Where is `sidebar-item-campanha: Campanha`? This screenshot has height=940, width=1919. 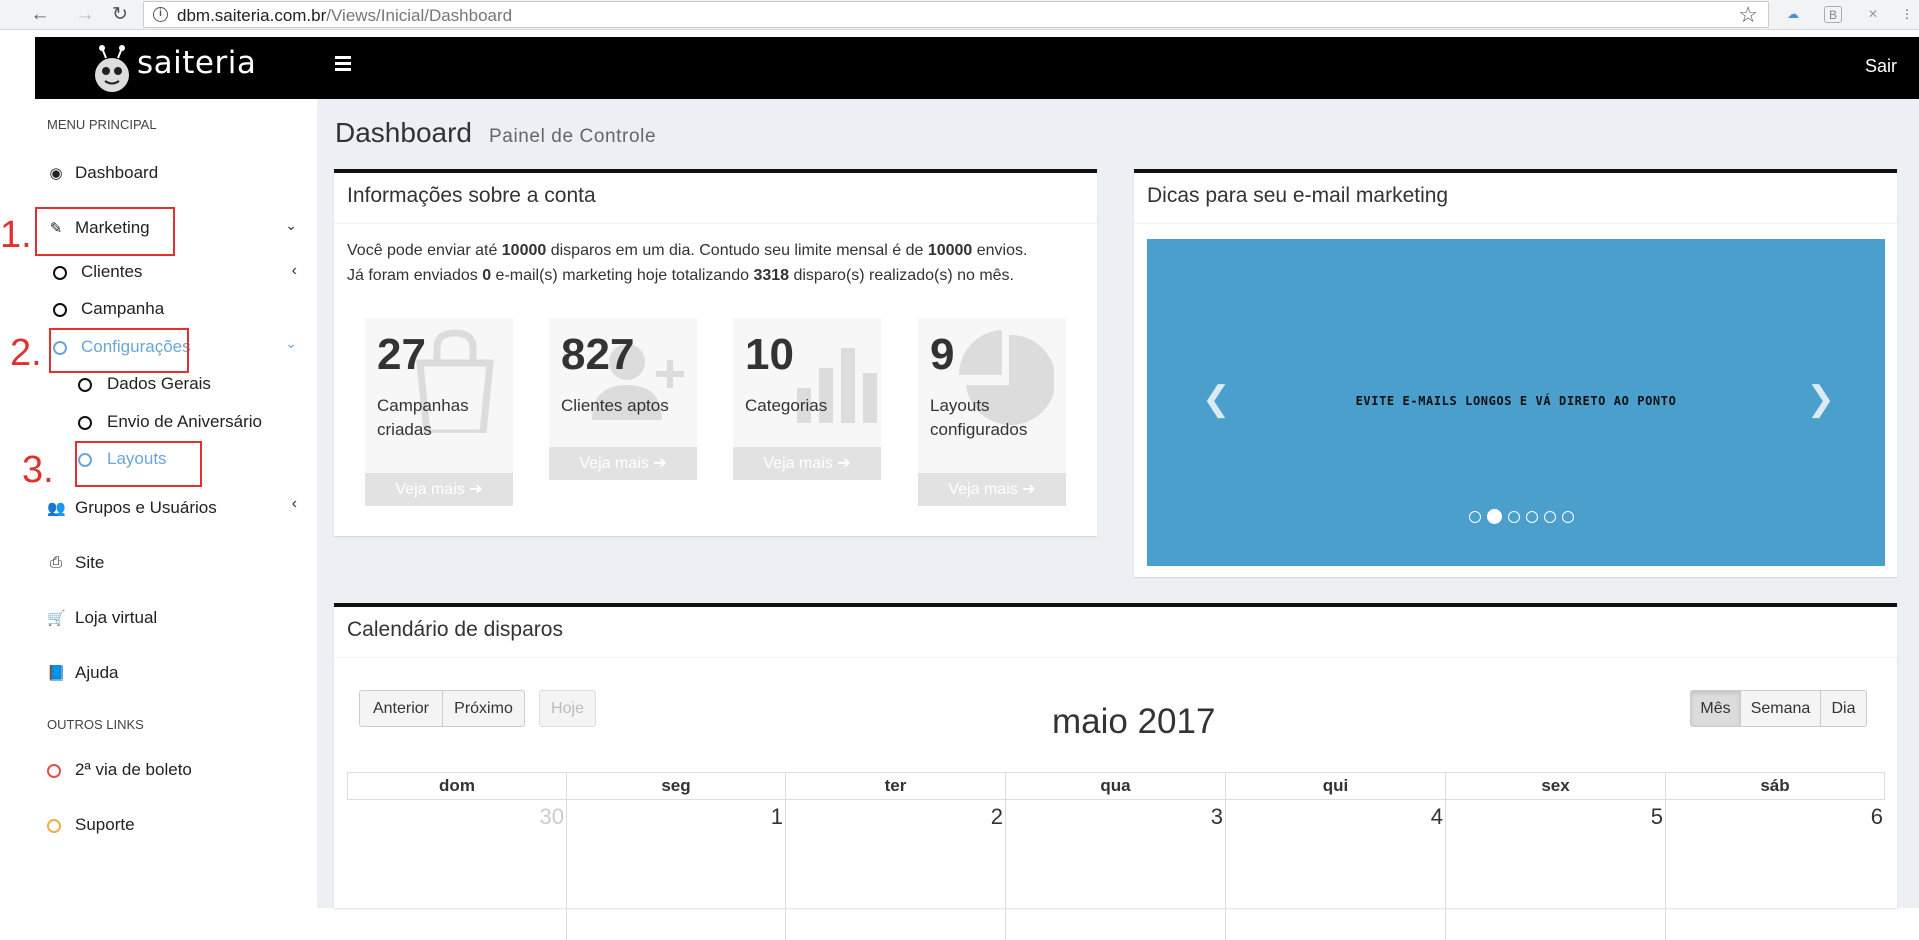 sidebar-item-campanha: Campanha is located at coordinates (176, 311).